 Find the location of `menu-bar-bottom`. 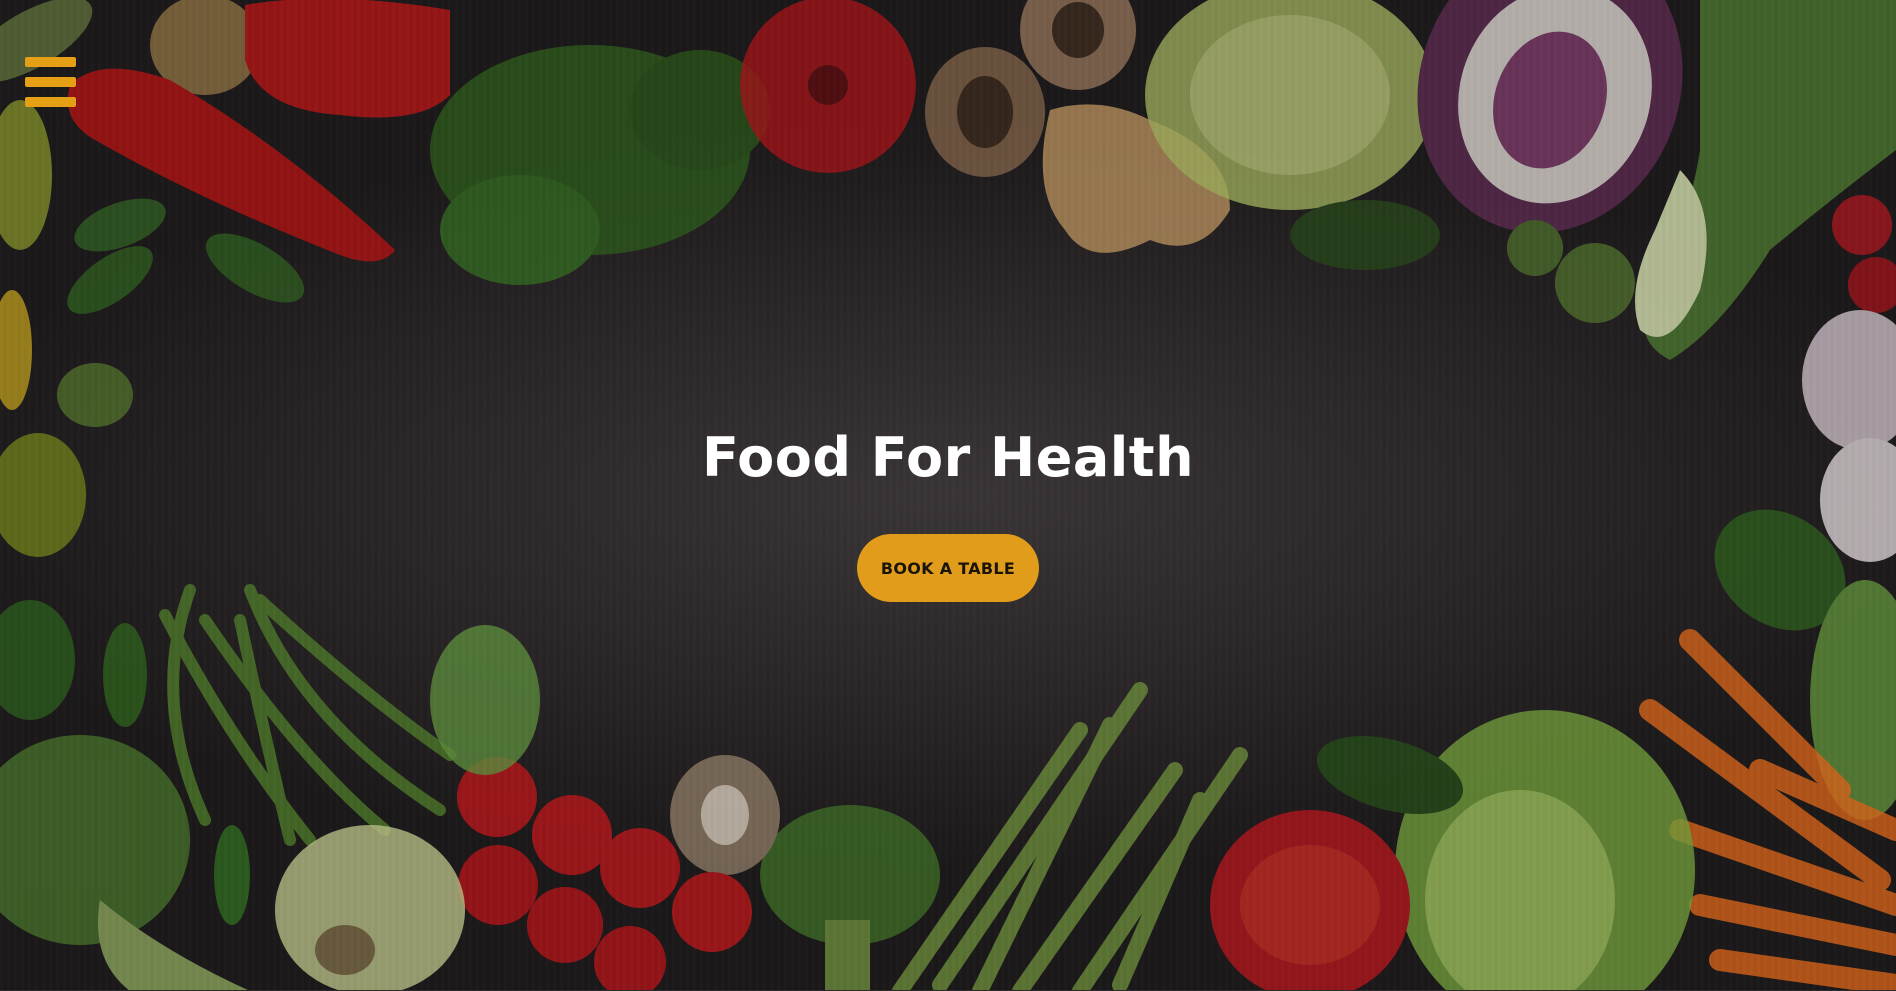

menu-bar-bottom is located at coordinates (50, 102).